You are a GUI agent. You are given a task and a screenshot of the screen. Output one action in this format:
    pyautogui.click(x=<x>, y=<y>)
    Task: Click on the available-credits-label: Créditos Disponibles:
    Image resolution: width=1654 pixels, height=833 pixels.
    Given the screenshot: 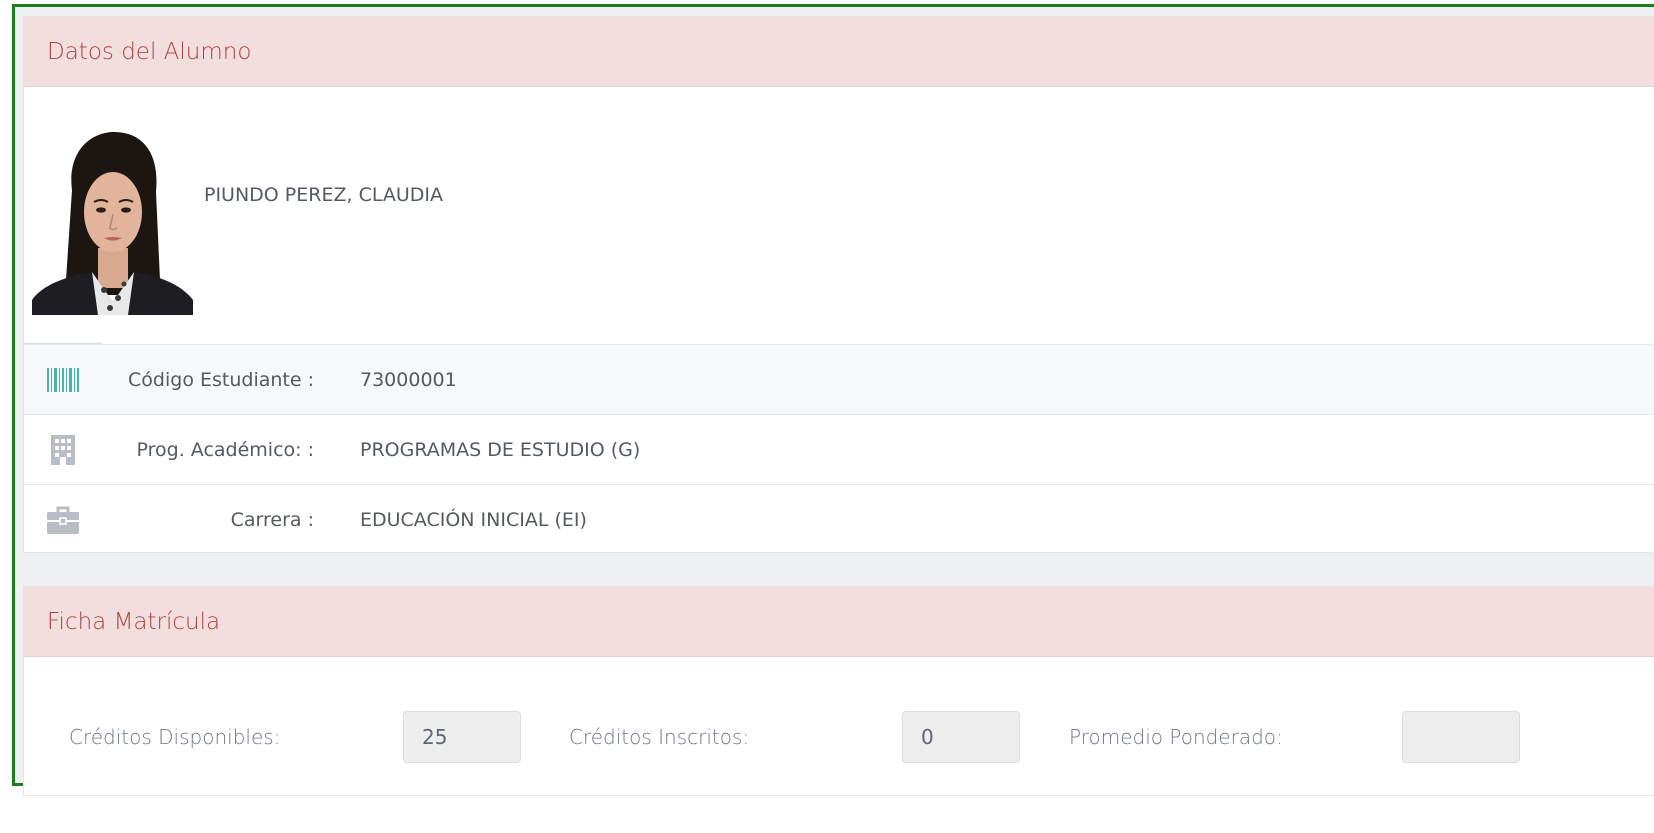 What is the action you would take?
    pyautogui.click(x=175, y=737)
    